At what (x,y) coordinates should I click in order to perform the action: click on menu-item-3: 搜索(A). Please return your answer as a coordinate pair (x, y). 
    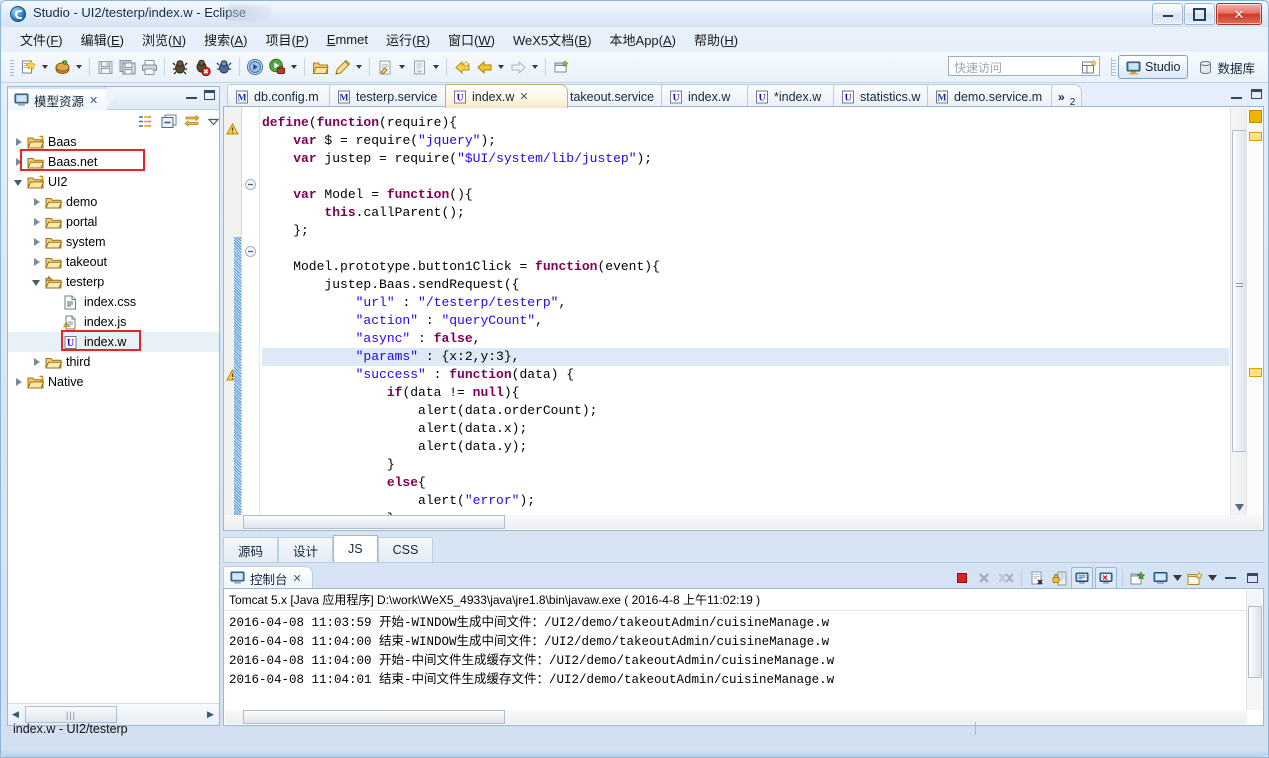
    Looking at the image, I should click on (225, 39).